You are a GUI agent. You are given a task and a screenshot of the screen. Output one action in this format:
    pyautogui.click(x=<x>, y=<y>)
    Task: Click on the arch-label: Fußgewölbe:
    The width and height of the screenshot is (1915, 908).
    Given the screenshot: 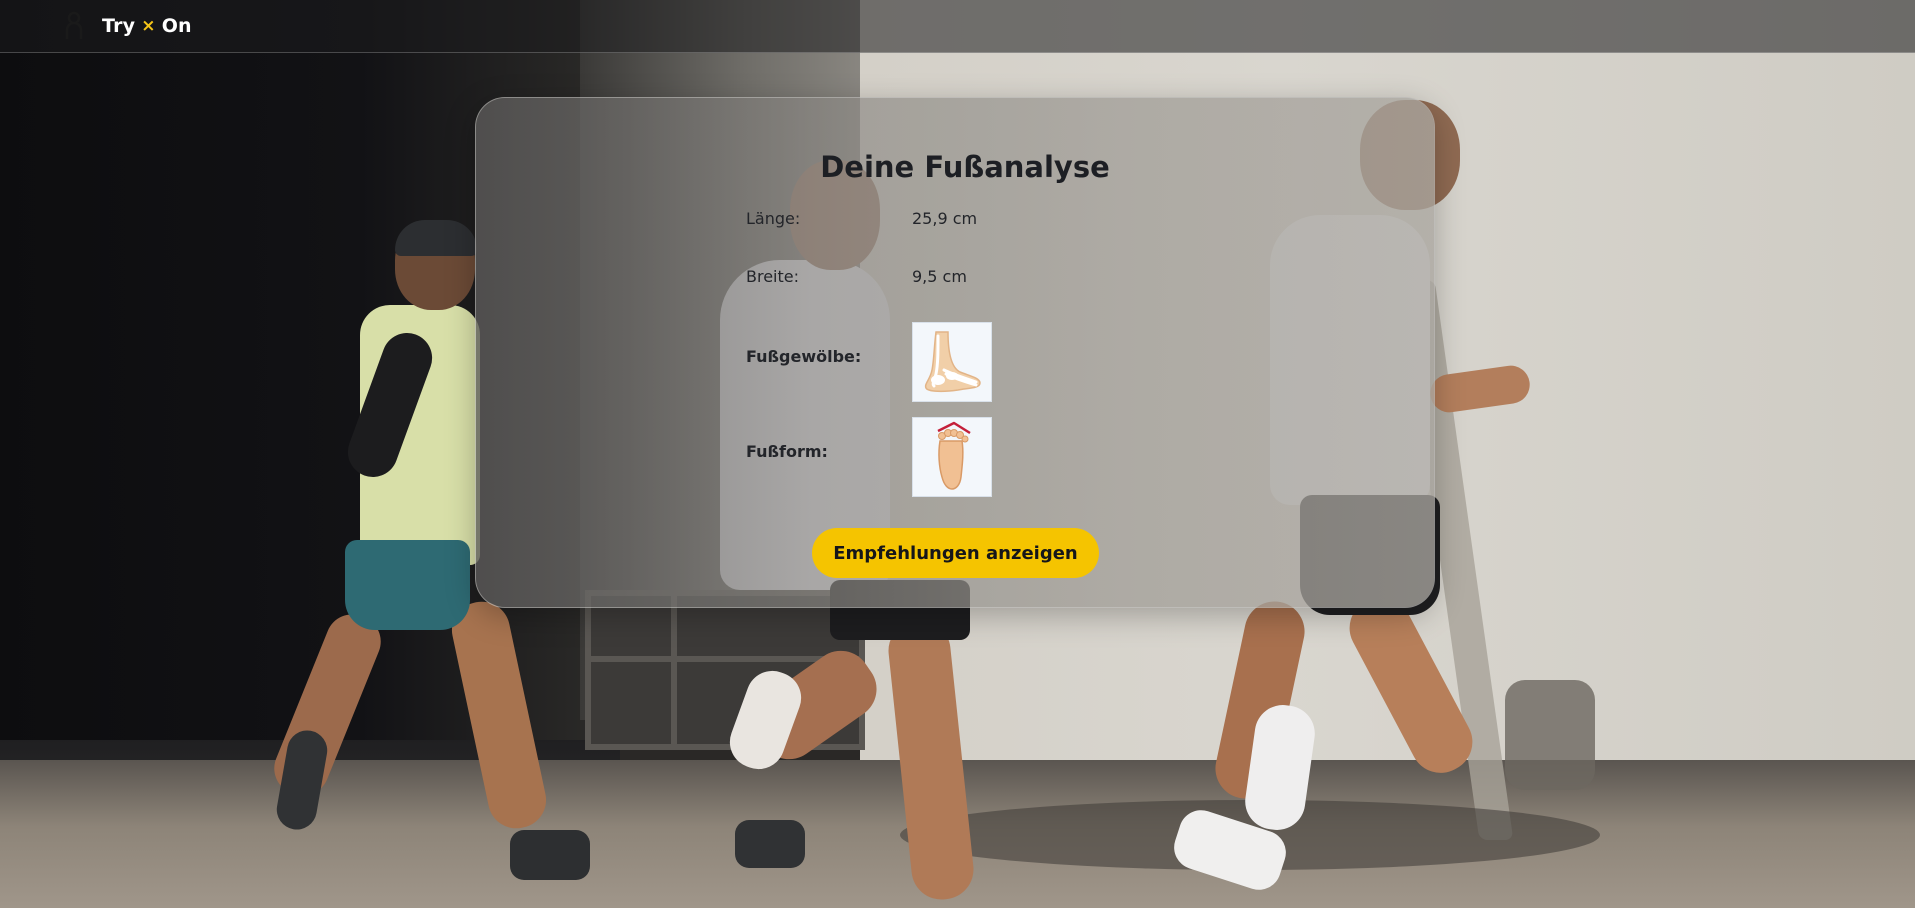 What is the action you would take?
    pyautogui.click(x=804, y=356)
    